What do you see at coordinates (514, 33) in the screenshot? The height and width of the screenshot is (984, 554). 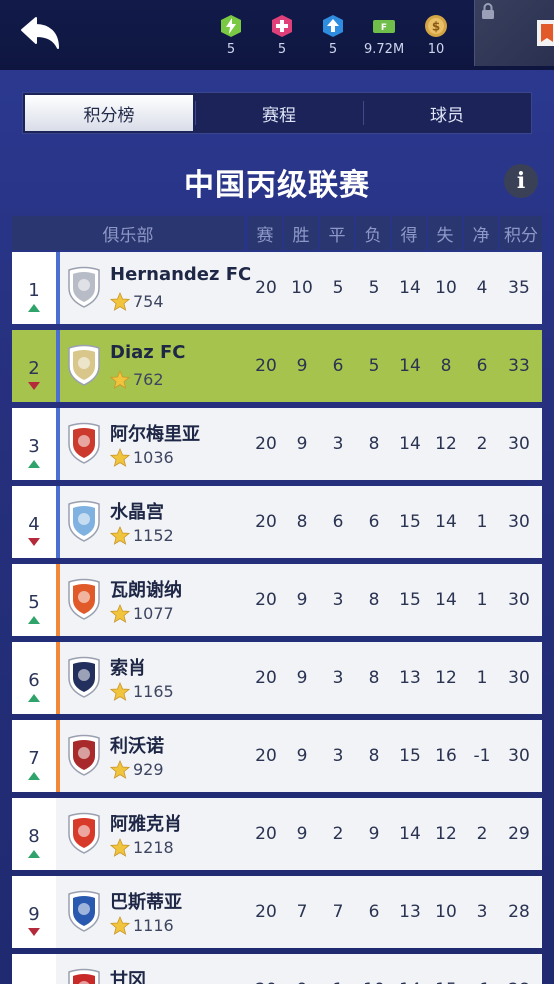 I see `locked-feature-button` at bounding box center [514, 33].